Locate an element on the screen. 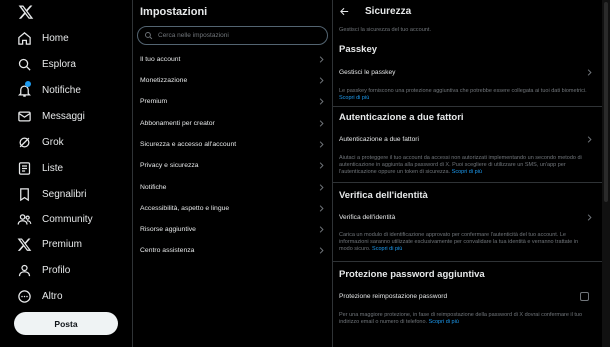  nav-messages: Messaggi is located at coordinates (50, 116).